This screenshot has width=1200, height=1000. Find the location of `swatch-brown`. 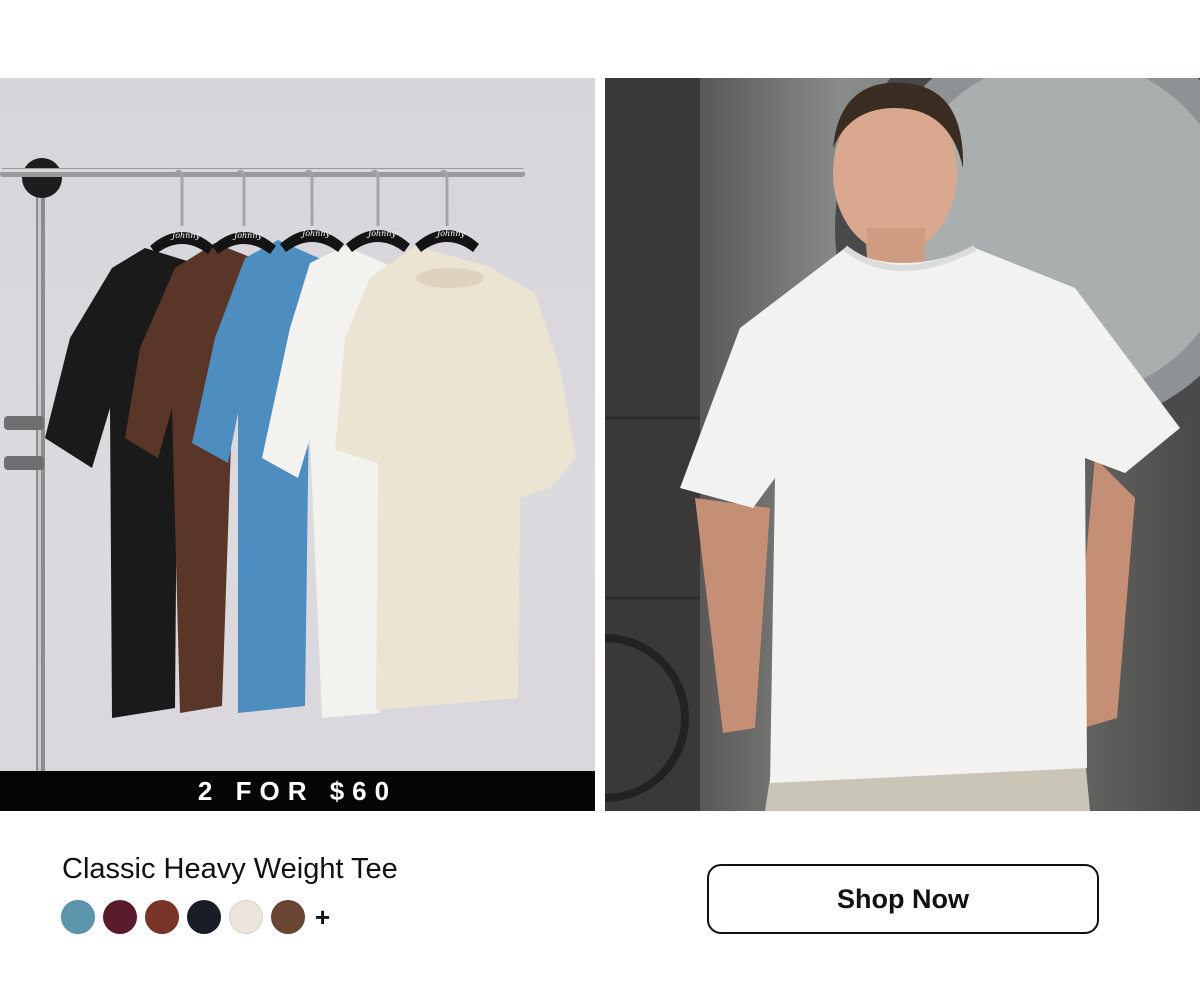

swatch-brown is located at coordinates (288, 917).